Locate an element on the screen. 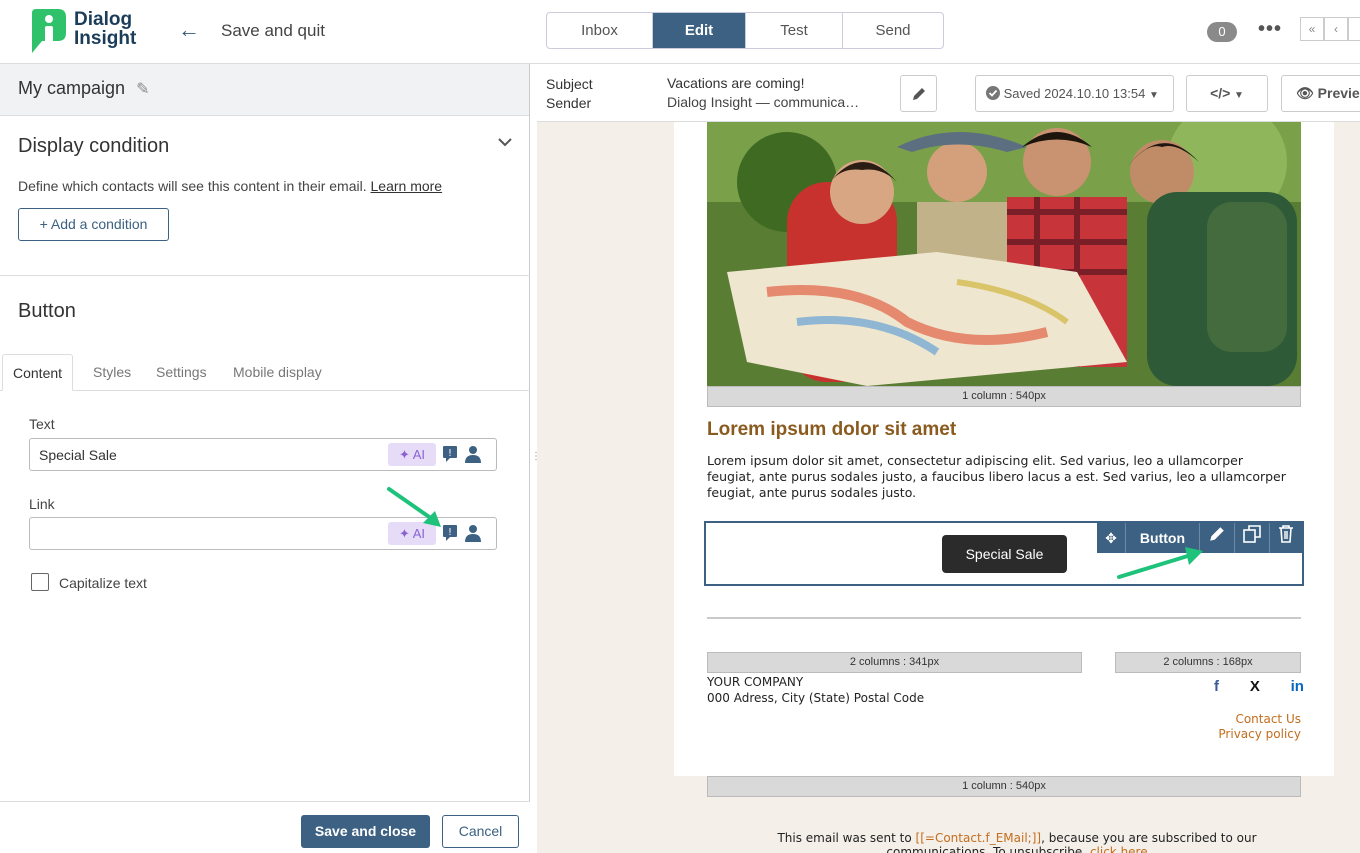  edit-icon is located at coordinates (1217, 538).